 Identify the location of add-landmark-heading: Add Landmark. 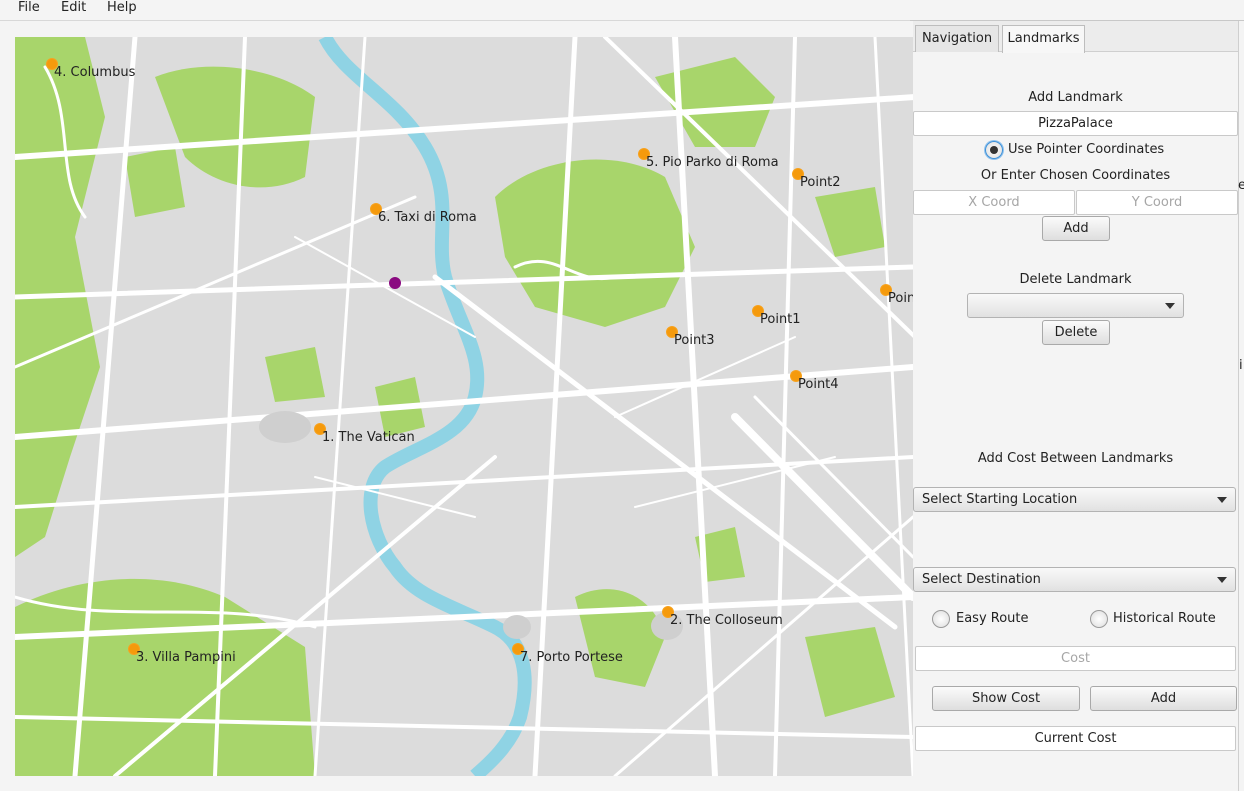
(1075, 97).